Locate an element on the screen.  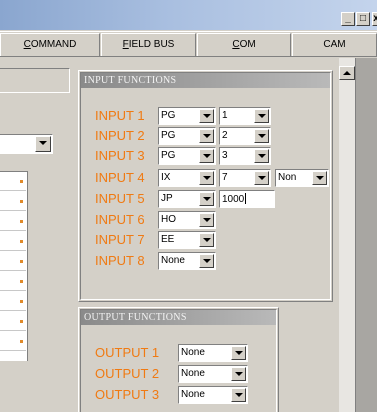
tab-command: COMMAND is located at coordinates (50, 44).